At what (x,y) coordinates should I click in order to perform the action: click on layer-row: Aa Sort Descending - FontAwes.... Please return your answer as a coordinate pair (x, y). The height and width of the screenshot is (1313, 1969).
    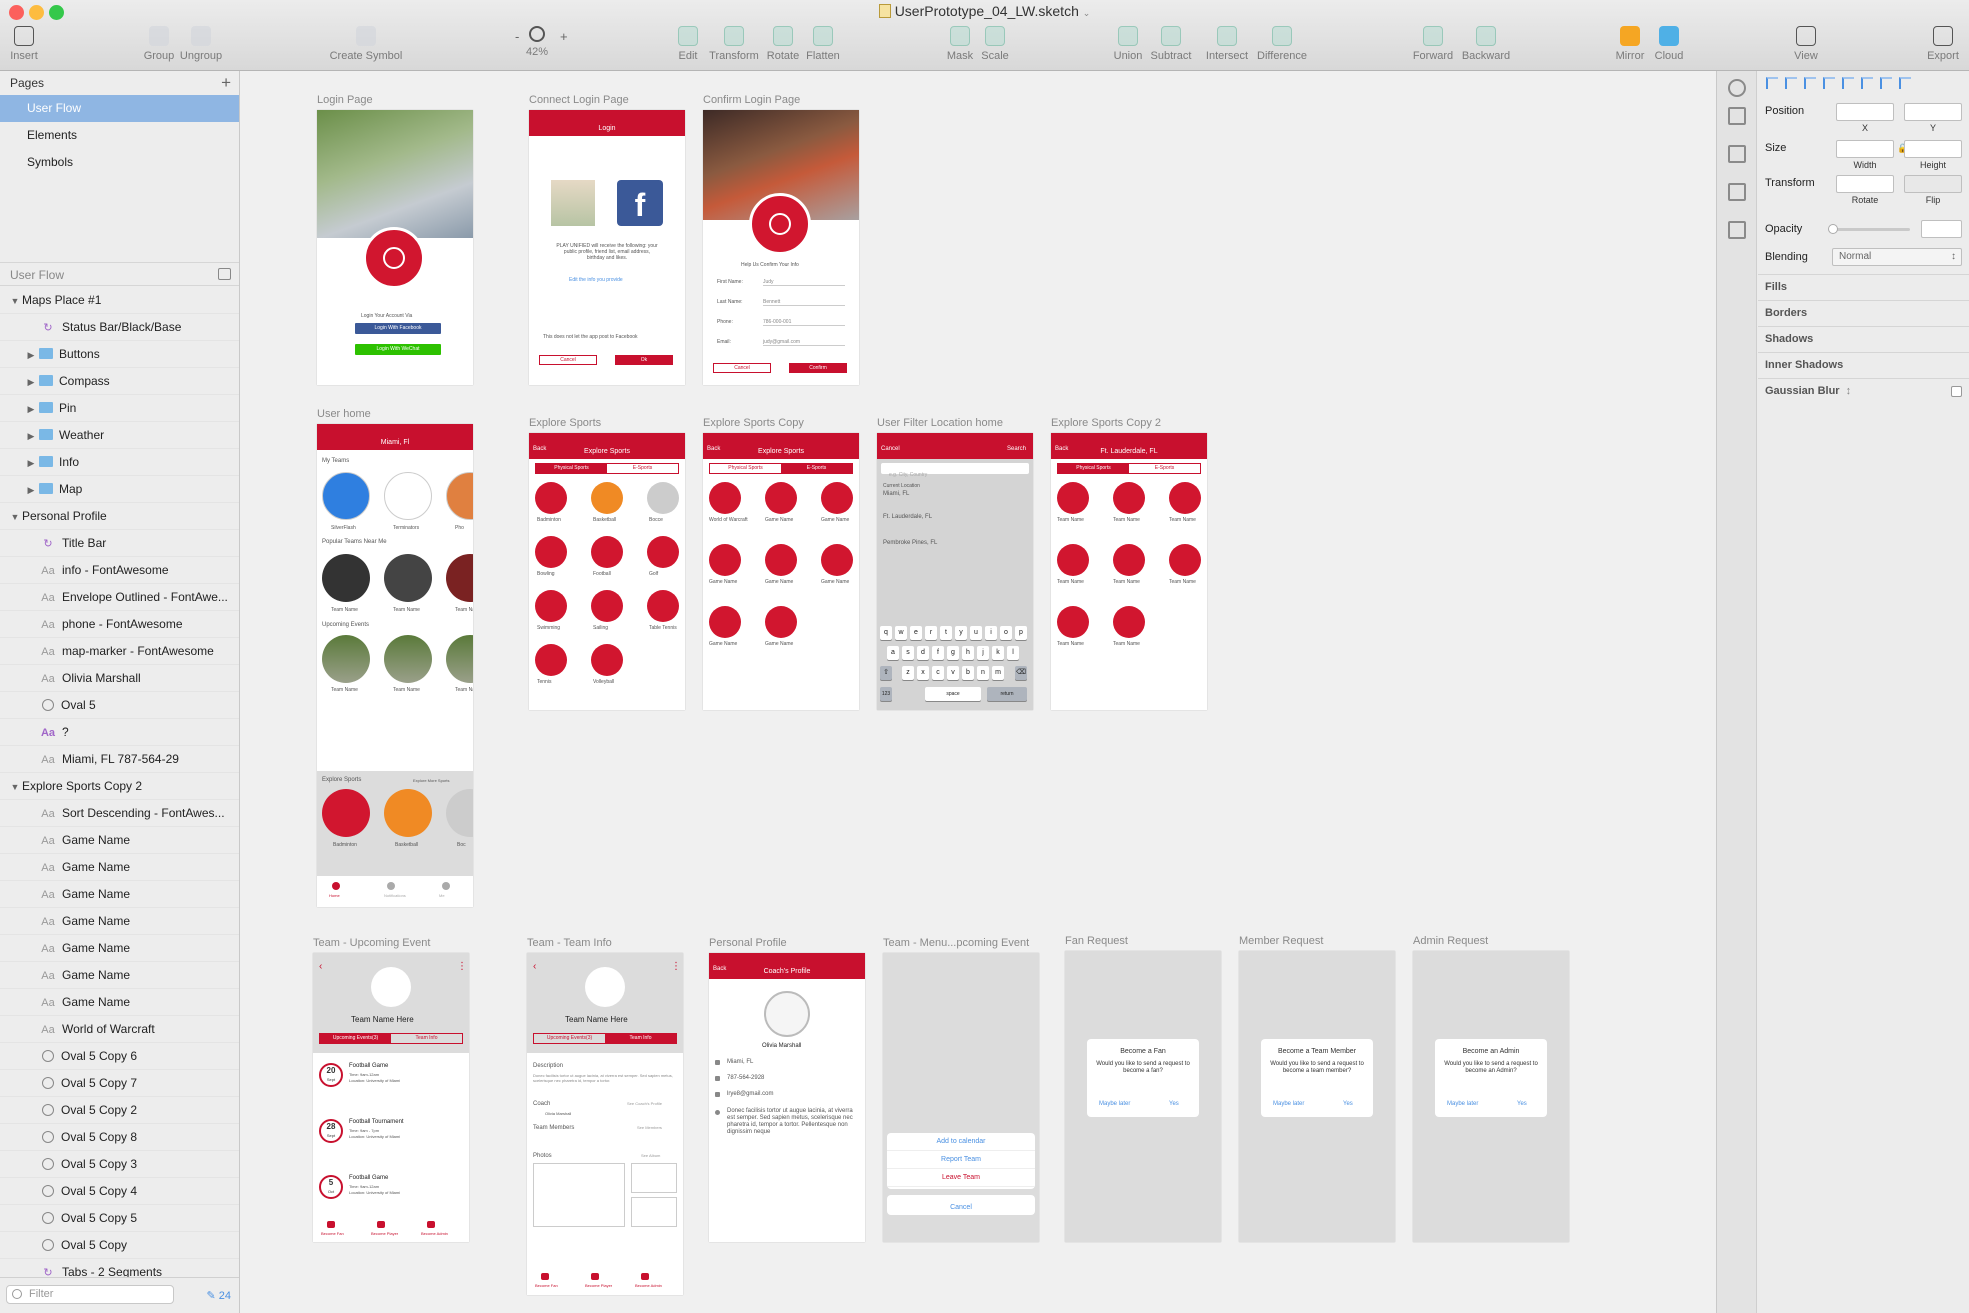
    Looking at the image, I should click on (119, 813).